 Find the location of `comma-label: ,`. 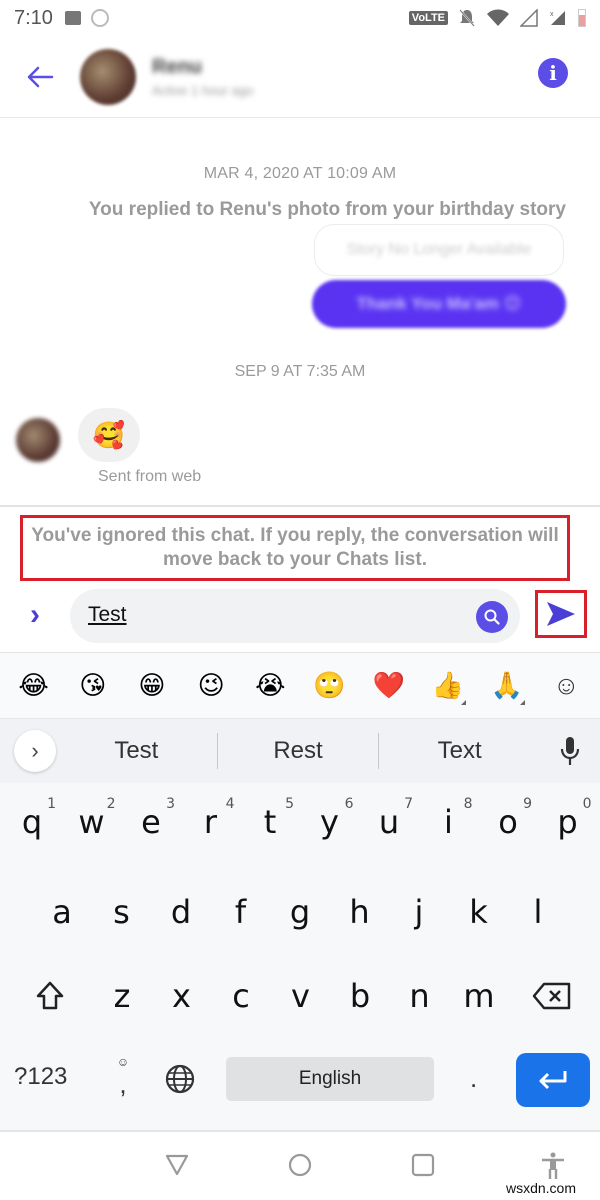

comma-label: , is located at coordinates (123, 1084).